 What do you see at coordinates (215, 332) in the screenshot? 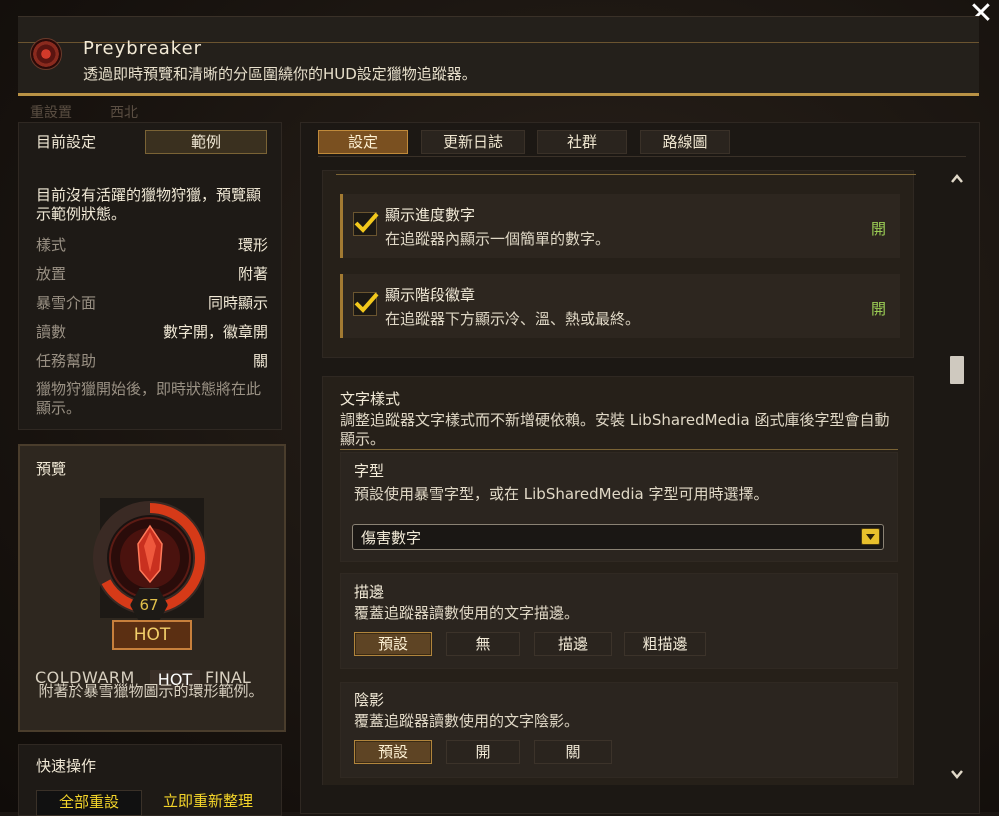
I see `setting-value-readout: 數字開，徽章開` at bounding box center [215, 332].